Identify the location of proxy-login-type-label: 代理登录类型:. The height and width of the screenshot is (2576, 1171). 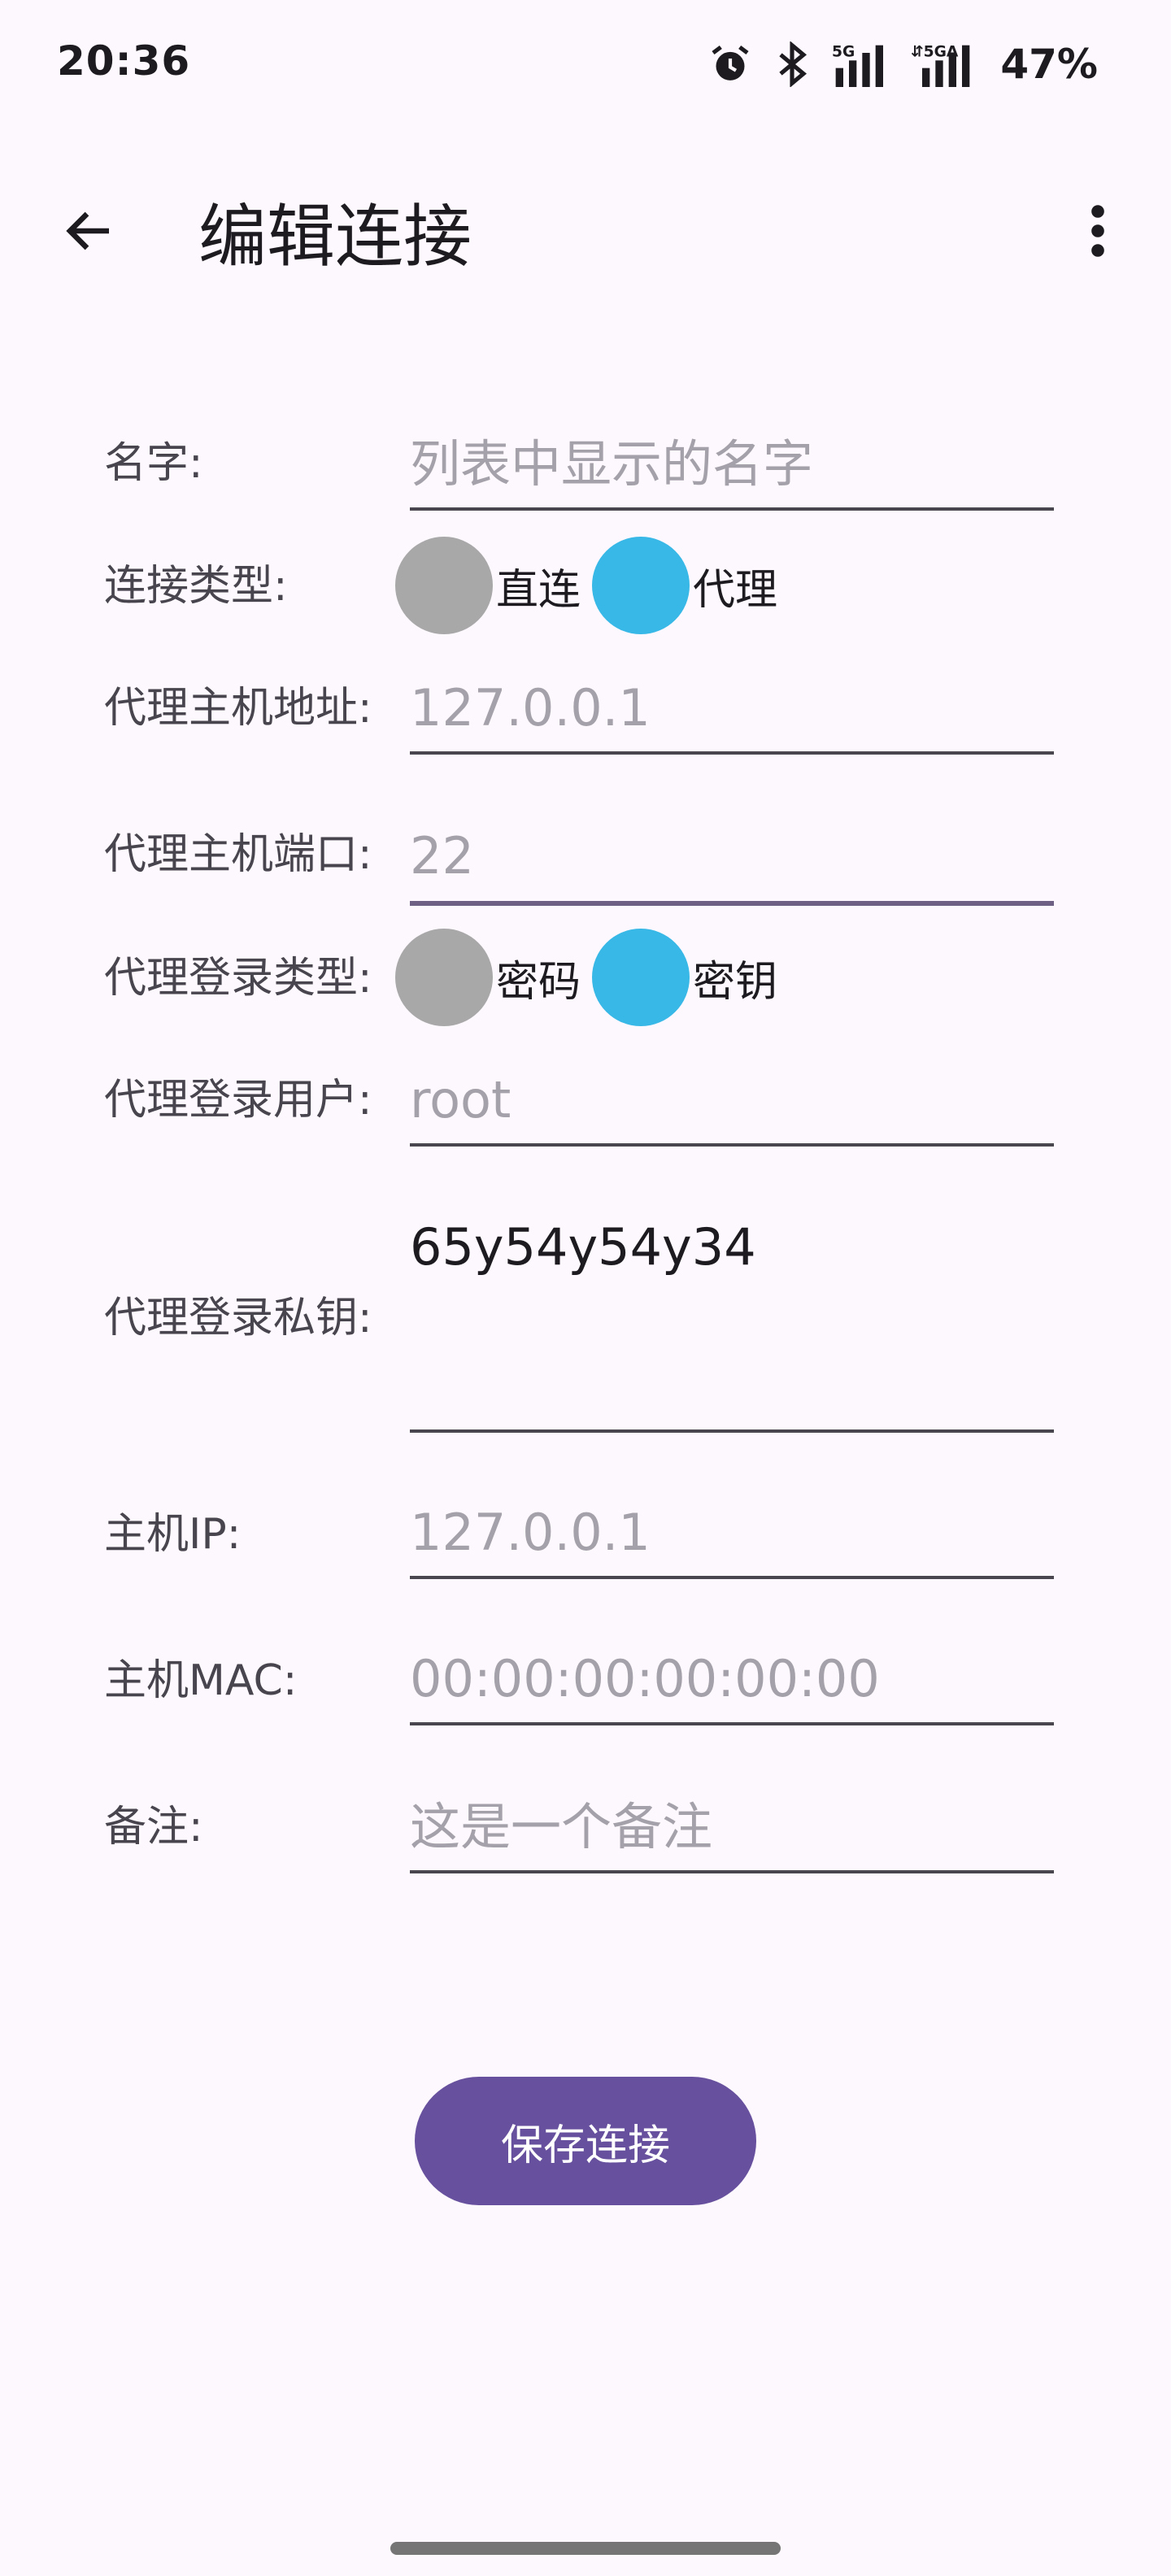
(238, 979).